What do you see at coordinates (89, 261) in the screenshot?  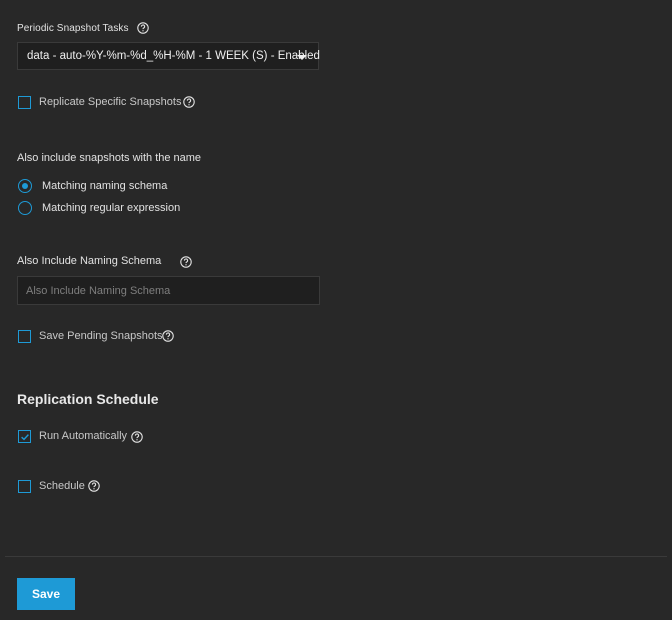 I see `naming-schema-label: Also Include Naming Schema` at bounding box center [89, 261].